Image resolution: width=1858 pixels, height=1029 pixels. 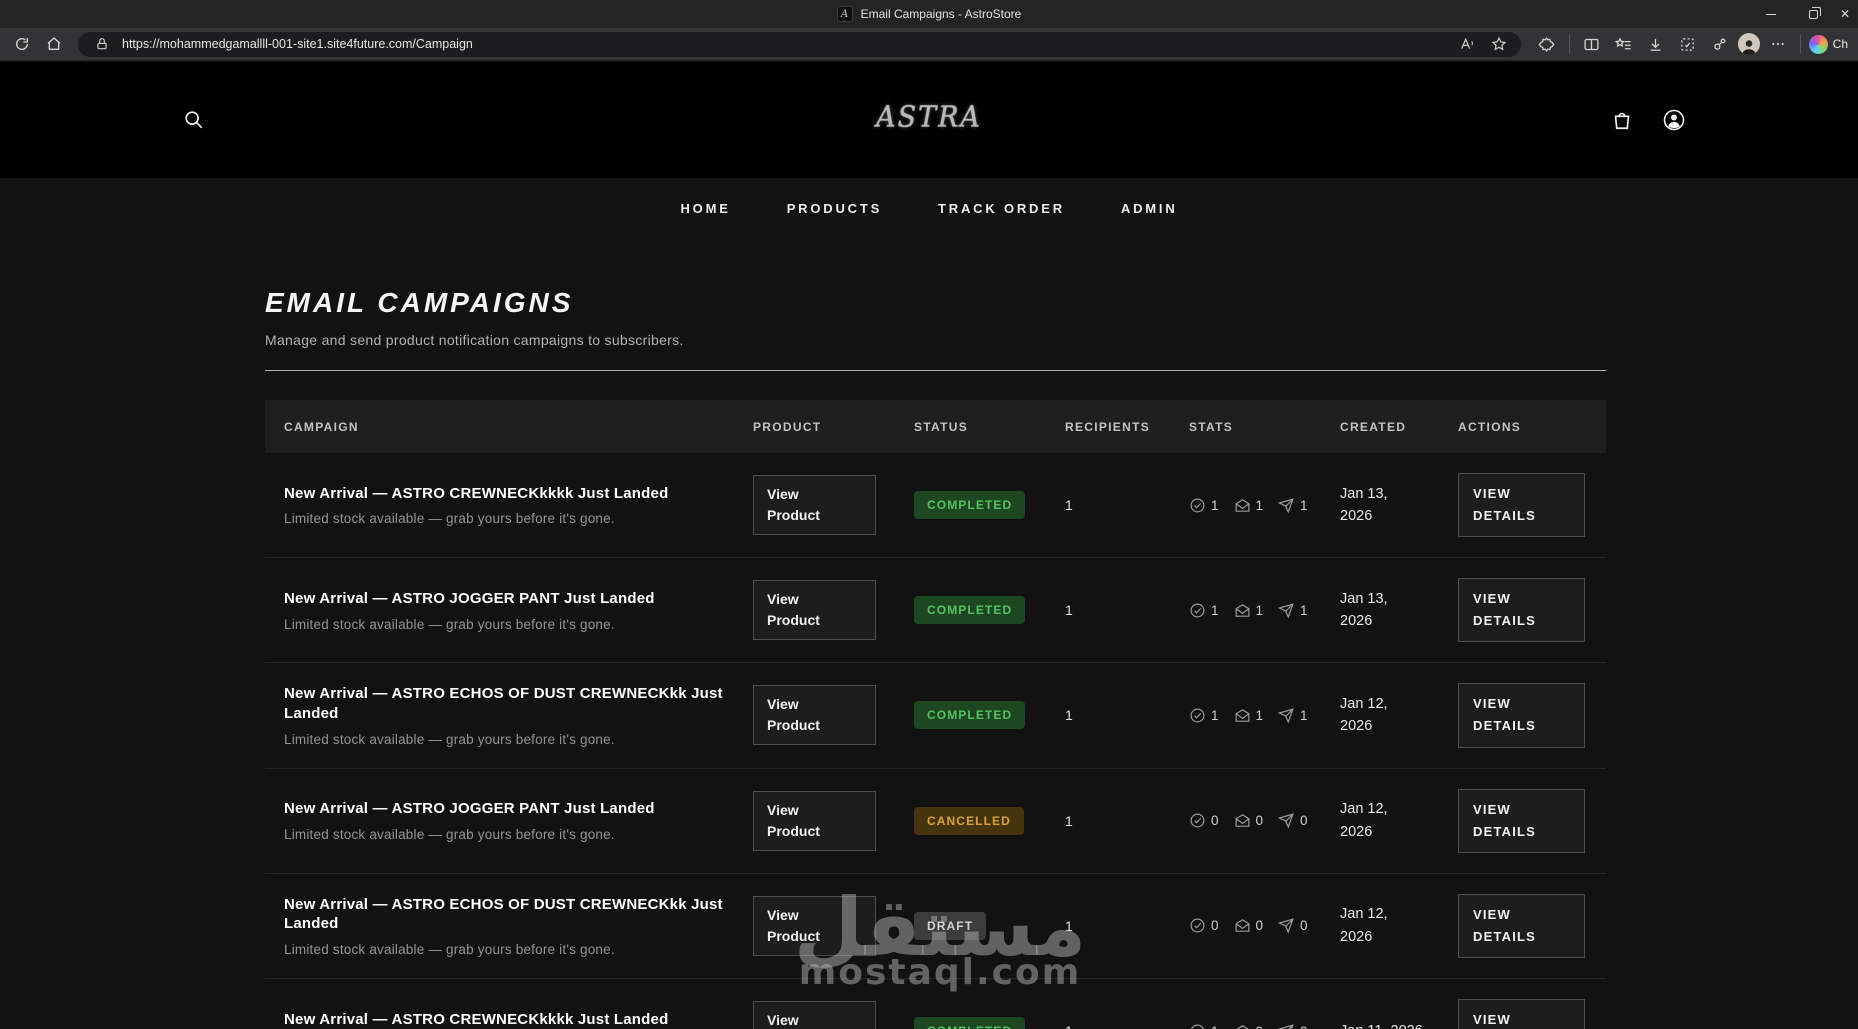 I want to click on status-badge: CANCELLED, so click(x=969, y=820).